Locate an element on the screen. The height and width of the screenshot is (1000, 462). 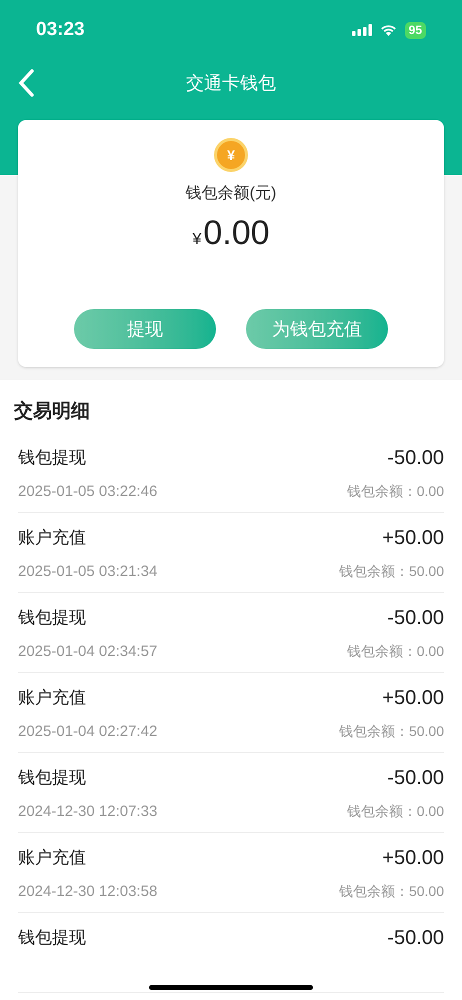
signal-icon is located at coordinates (362, 30).